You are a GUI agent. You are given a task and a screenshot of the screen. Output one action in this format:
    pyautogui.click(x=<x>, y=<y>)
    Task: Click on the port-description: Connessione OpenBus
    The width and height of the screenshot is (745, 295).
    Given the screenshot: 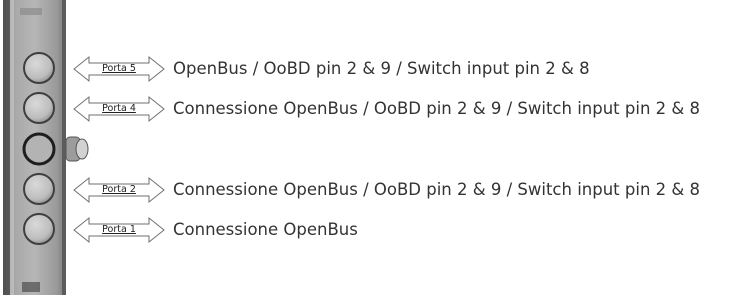 What is the action you would take?
    pyautogui.click(x=265, y=229)
    